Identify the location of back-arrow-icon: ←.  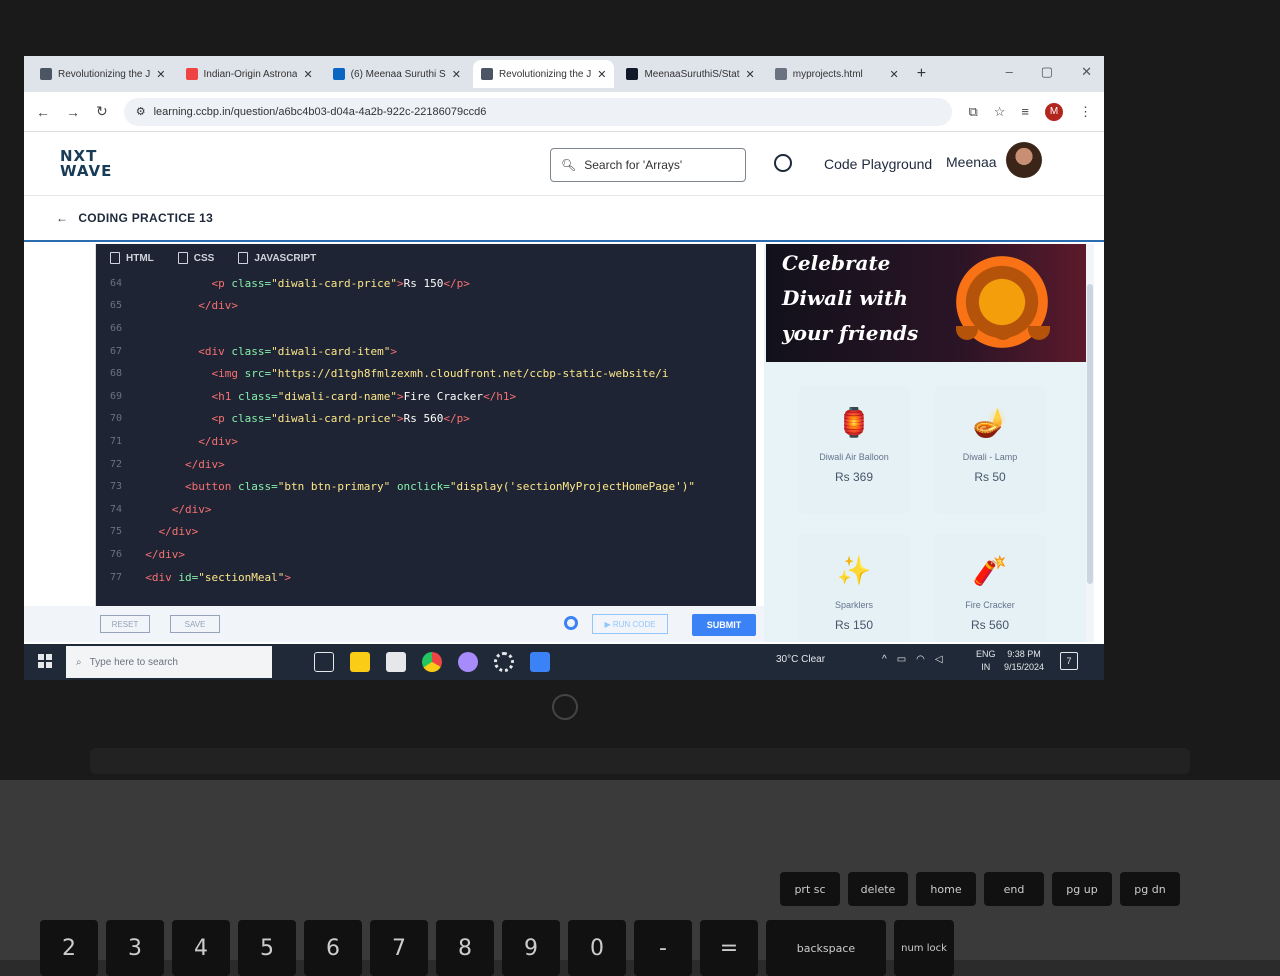
(62, 218).